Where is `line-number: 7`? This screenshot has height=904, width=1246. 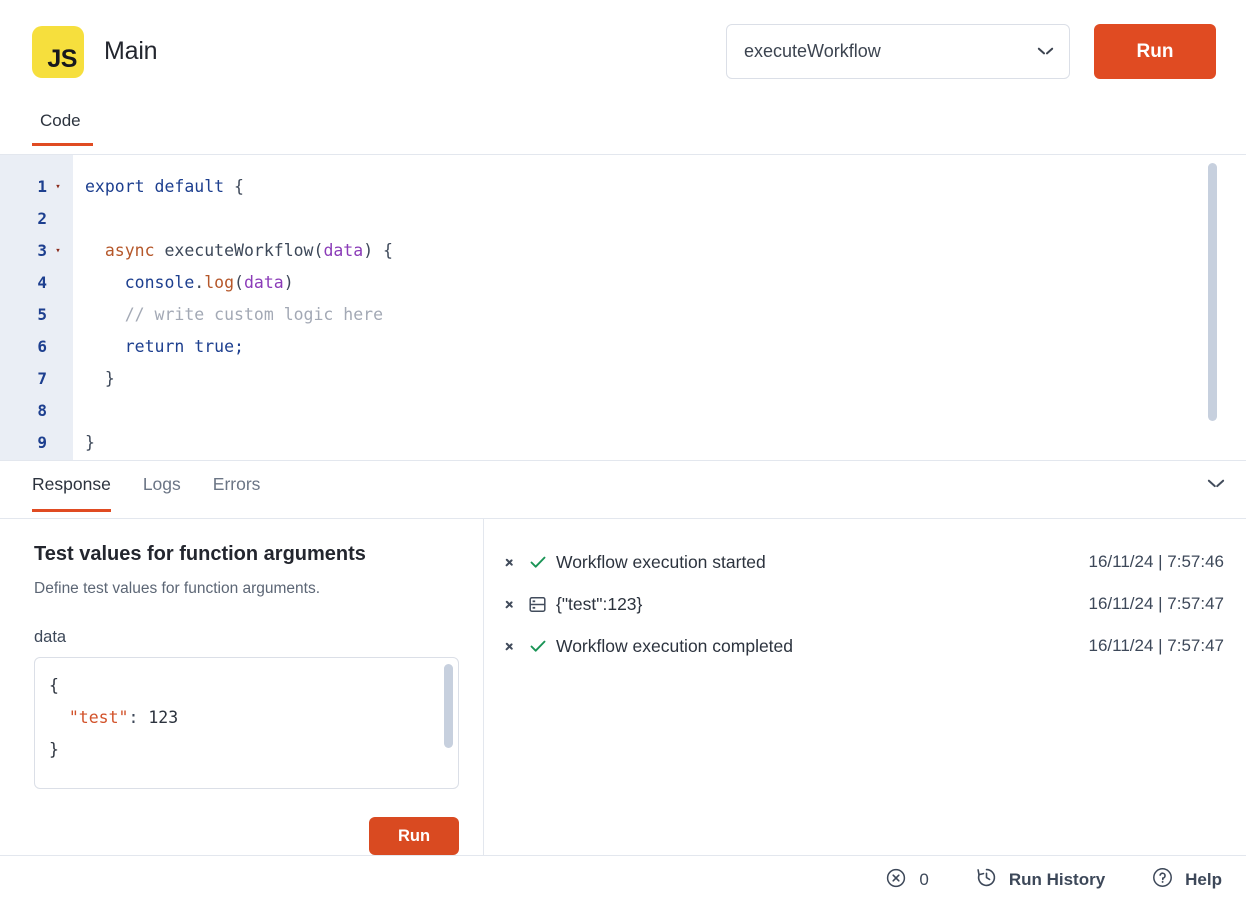
line-number: 7 is located at coordinates (42, 378).